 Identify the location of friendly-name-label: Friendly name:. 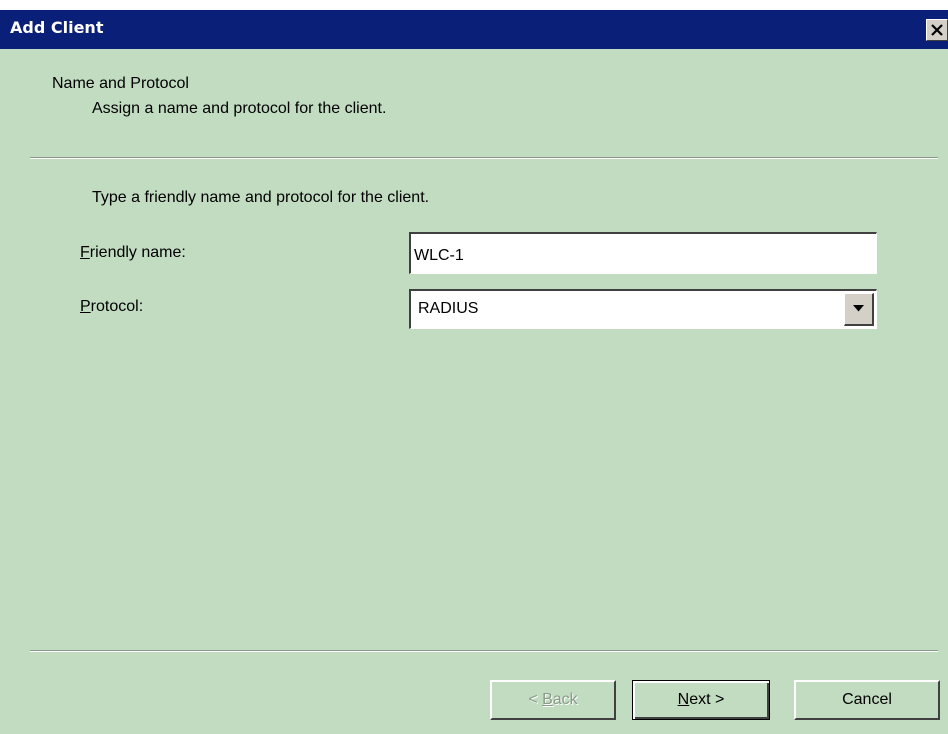
(133, 253).